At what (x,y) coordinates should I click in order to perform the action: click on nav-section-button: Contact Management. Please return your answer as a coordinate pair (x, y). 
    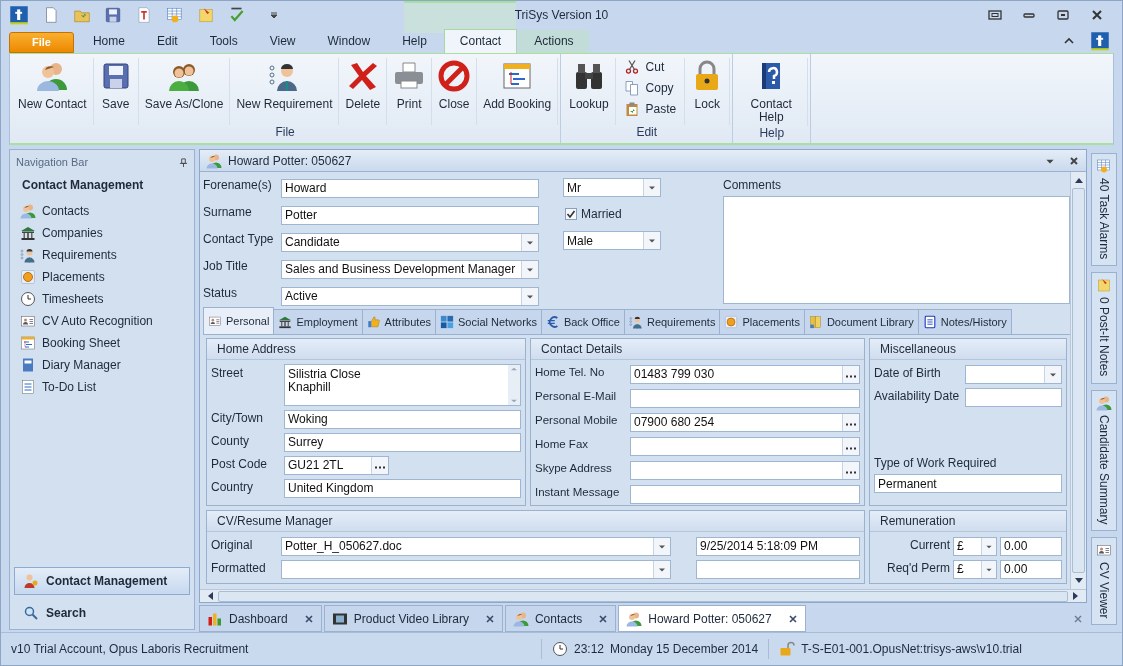
    Looking at the image, I should click on (102, 581).